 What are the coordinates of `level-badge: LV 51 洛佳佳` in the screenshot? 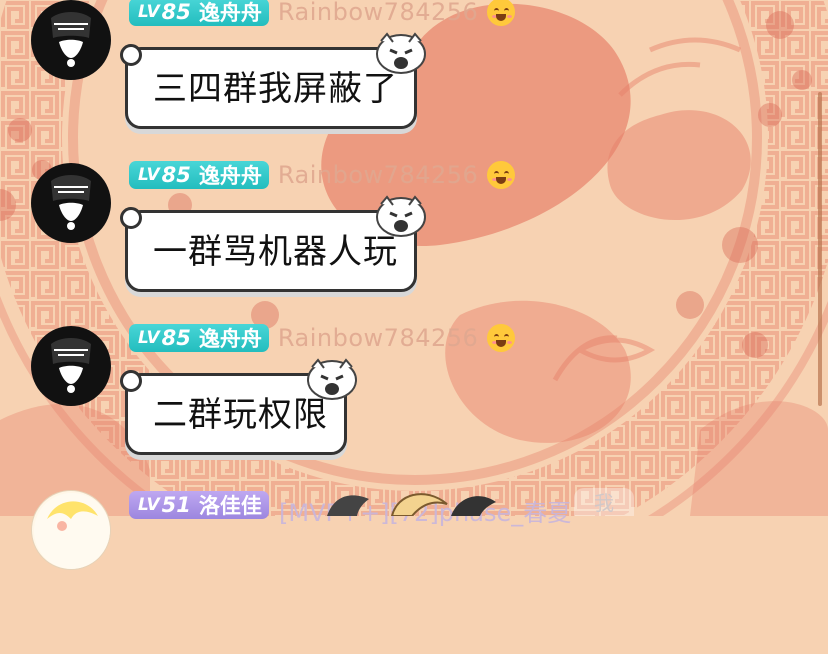 It's located at (199, 505).